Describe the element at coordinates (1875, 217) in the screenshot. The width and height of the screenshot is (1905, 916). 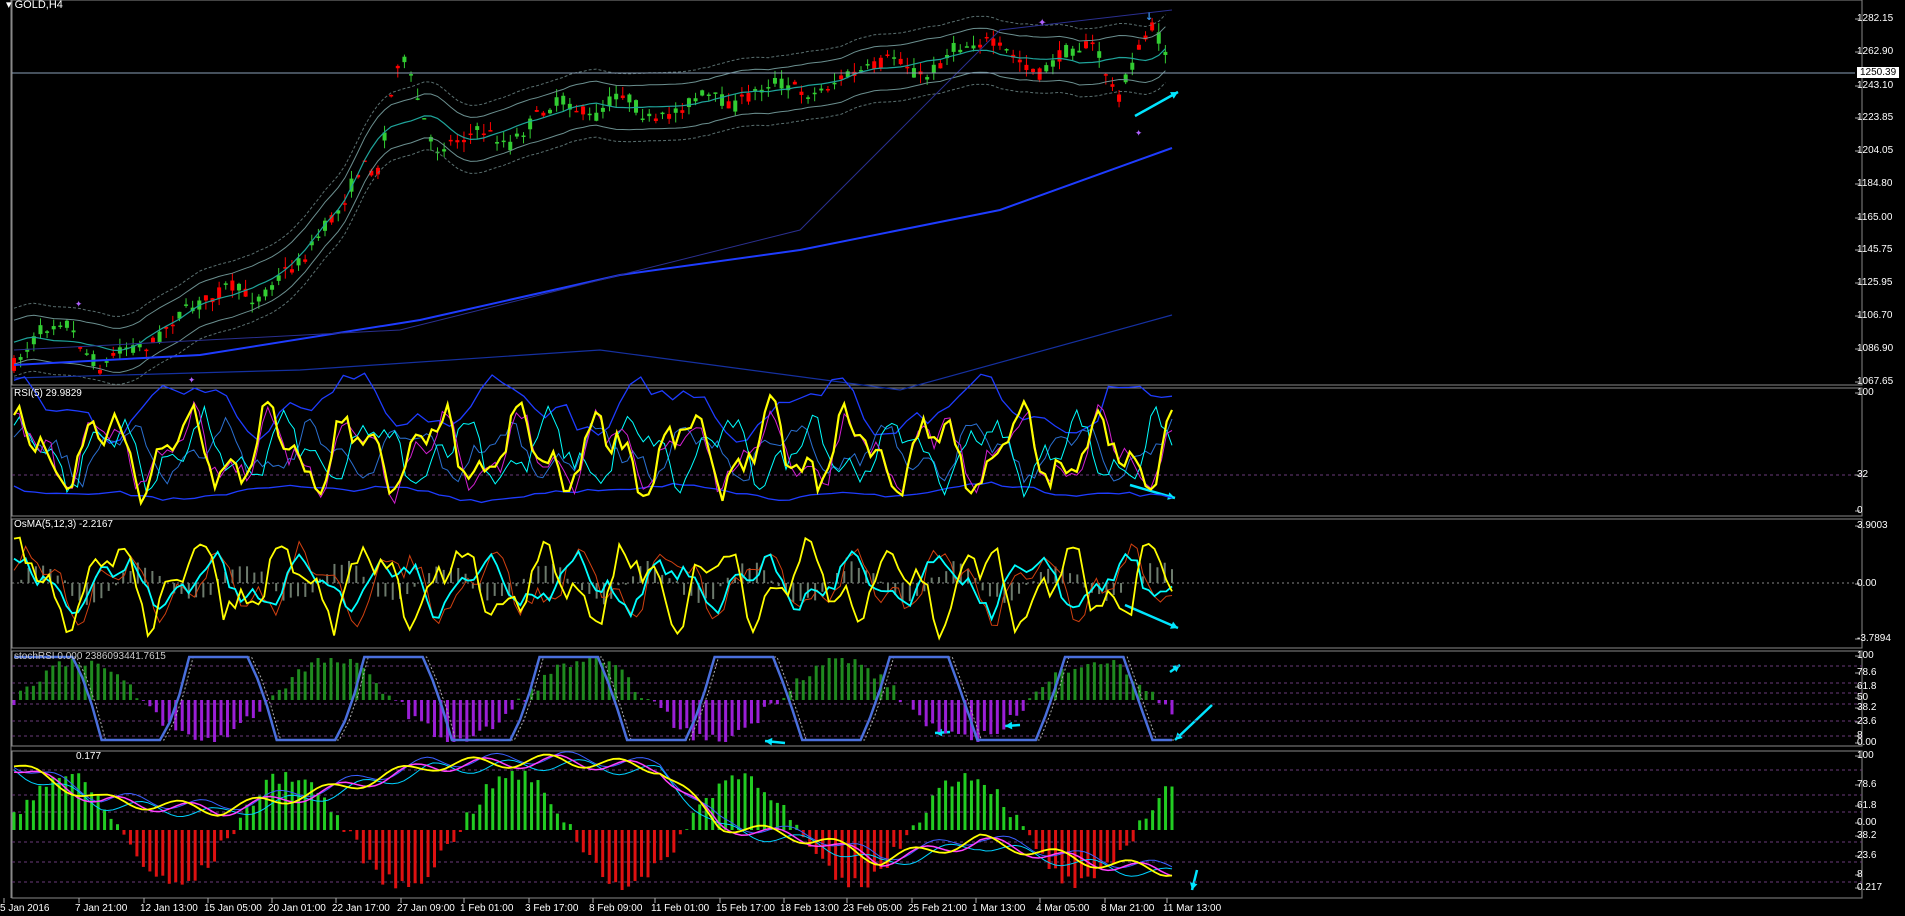
I see `price-axis-tick: 1165.00` at that location.